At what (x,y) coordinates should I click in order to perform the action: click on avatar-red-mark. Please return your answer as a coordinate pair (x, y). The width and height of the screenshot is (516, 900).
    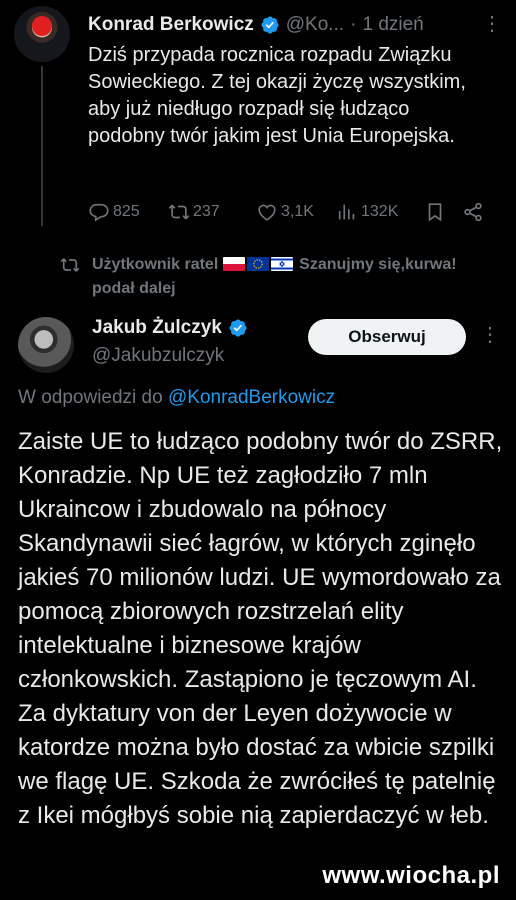
    Looking at the image, I should click on (42, 26).